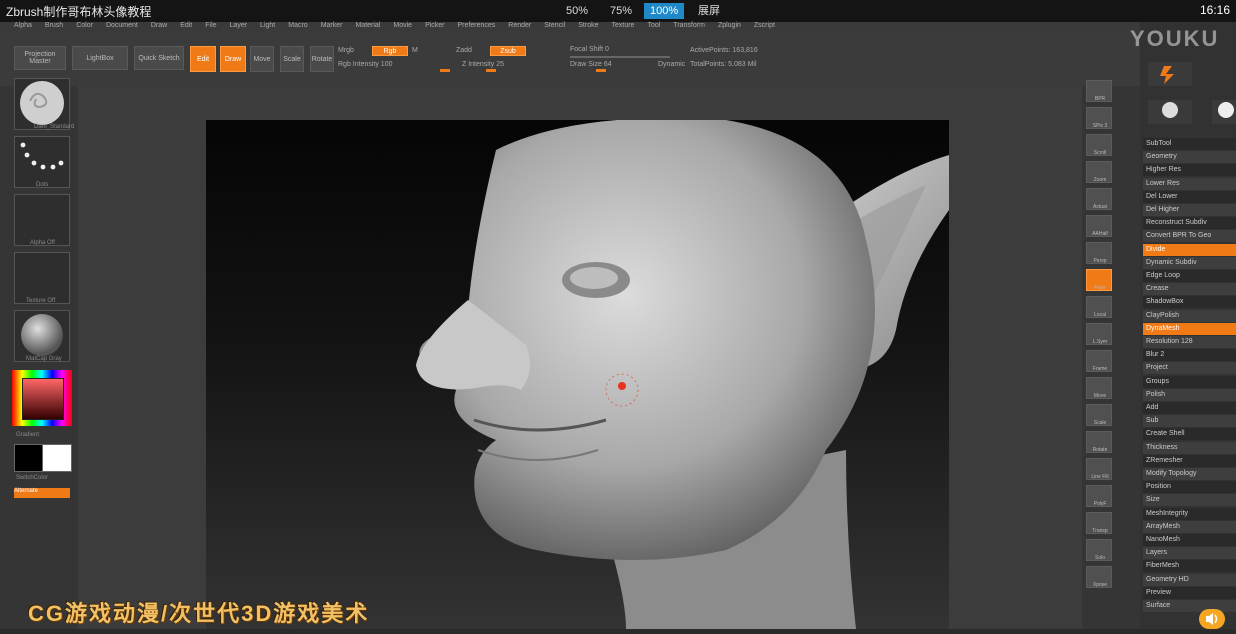 Image resolution: width=1236 pixels, height=634 pixels. Describe the element at coordinates (1170, 74) in the screenshot. I see `subtool-goblin-thumb` at that location.